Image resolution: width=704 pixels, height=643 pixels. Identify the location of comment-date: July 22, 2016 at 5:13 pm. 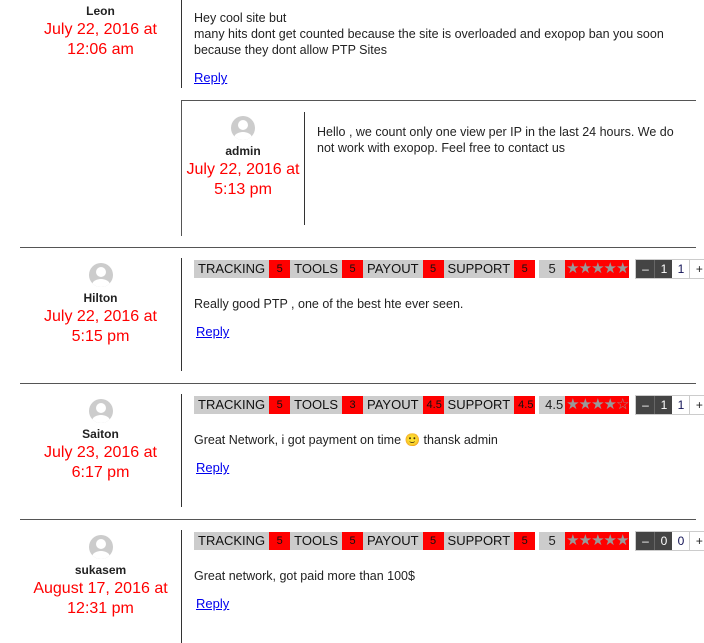
(243, 180).